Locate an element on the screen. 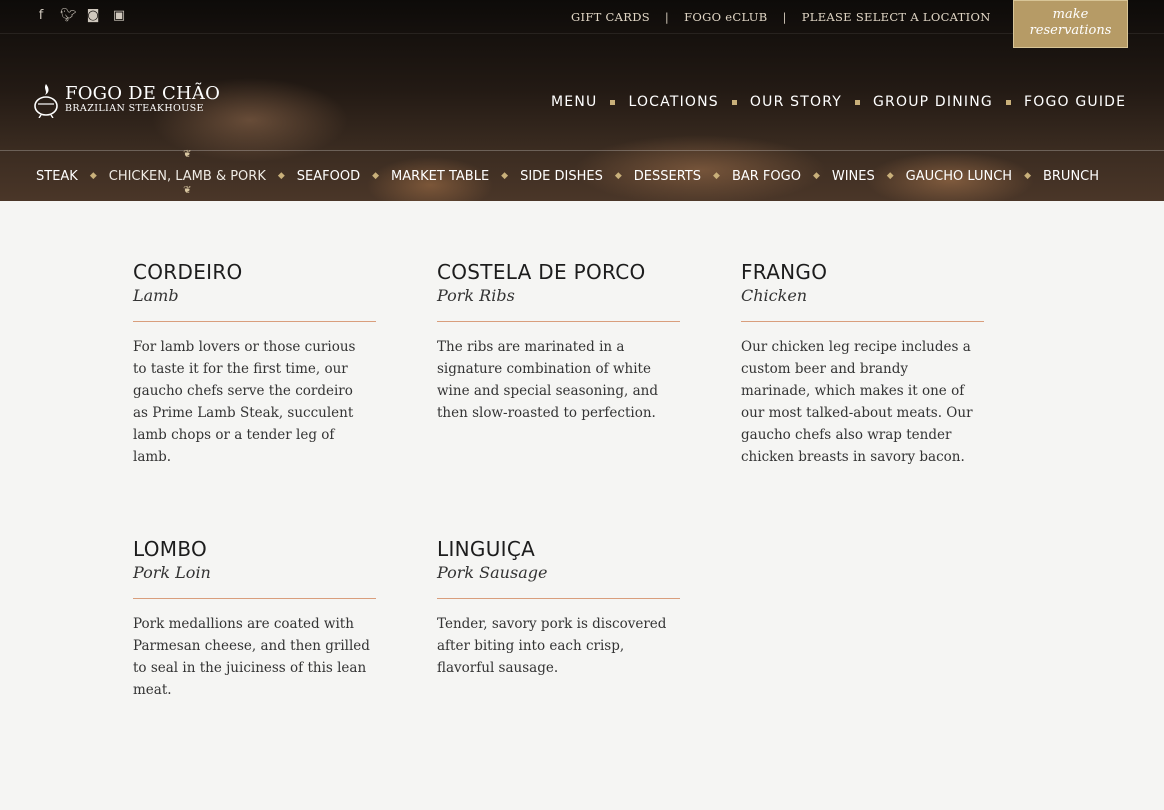 The image size is (1164, 810). item-subtitle: Pork Loin is located at coordinates (172, 572).